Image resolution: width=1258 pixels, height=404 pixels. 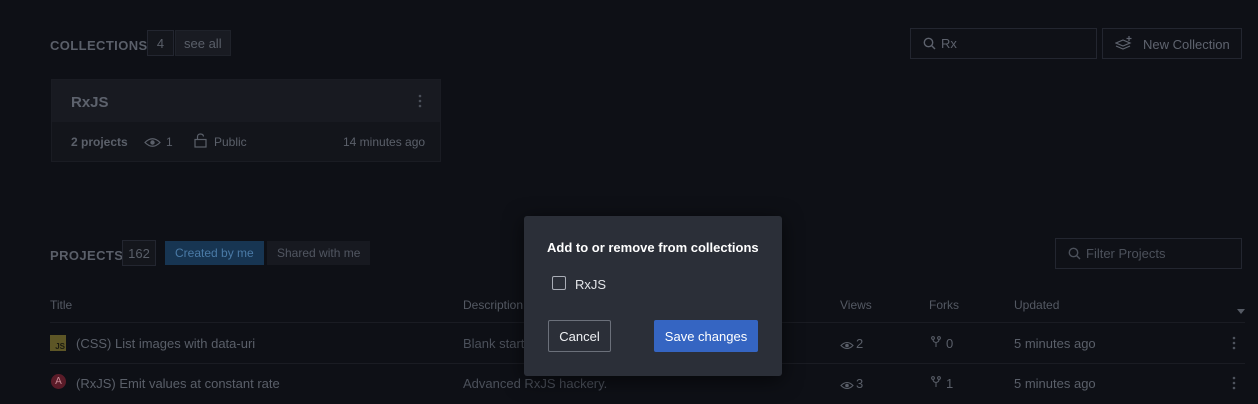 I want to click on unlock-icon, so click(x=200, y=142).